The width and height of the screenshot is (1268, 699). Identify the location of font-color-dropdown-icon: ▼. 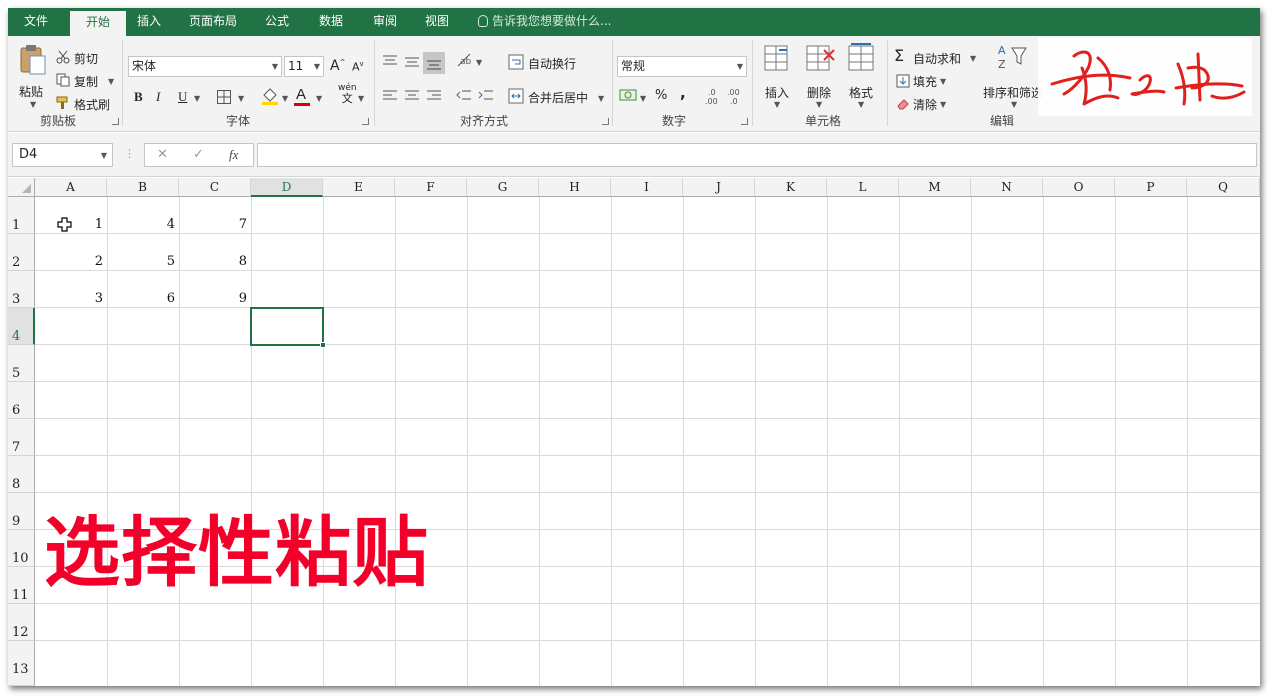
(319, 98).